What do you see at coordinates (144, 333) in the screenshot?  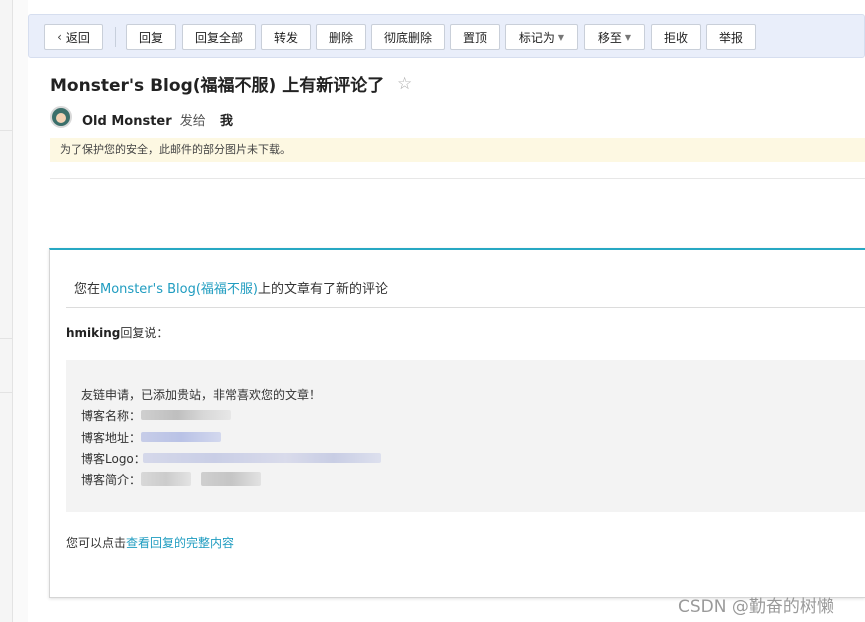 I see `reply-said: 回复说：` at bounding box center [144, 333].